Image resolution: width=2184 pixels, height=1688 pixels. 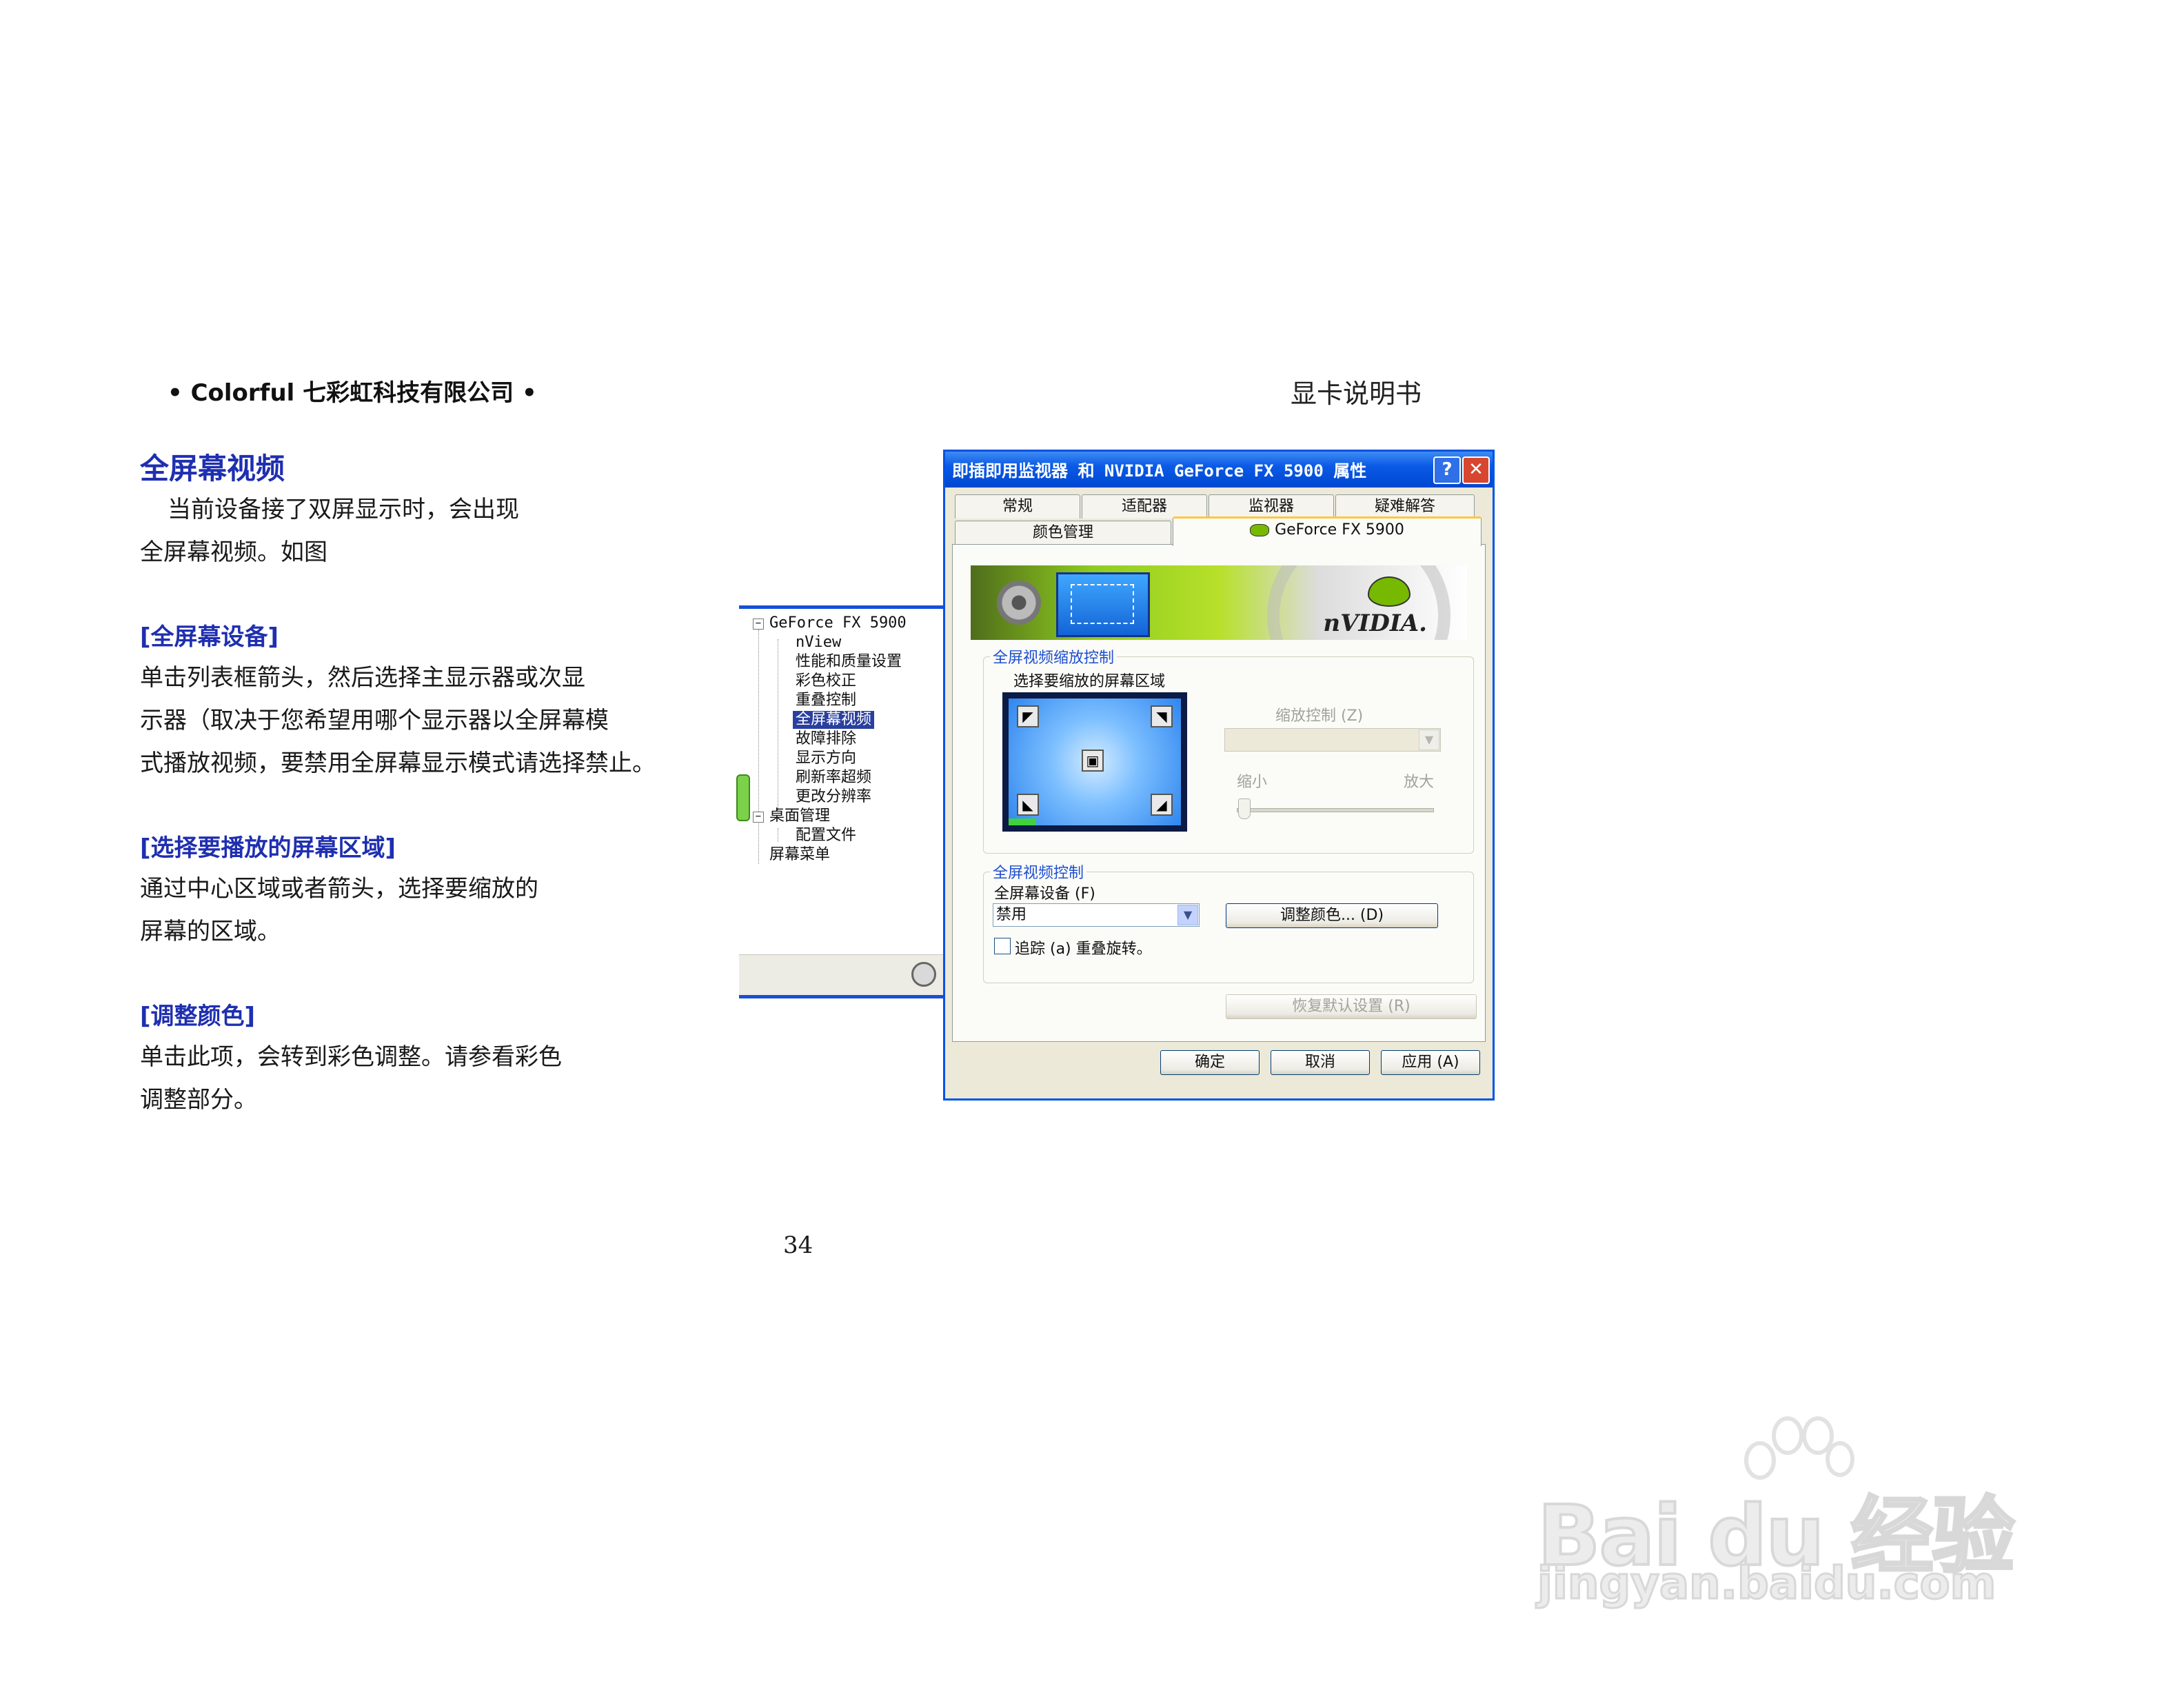 I want to click on tree-status-bar, so click(x=848, y=975).